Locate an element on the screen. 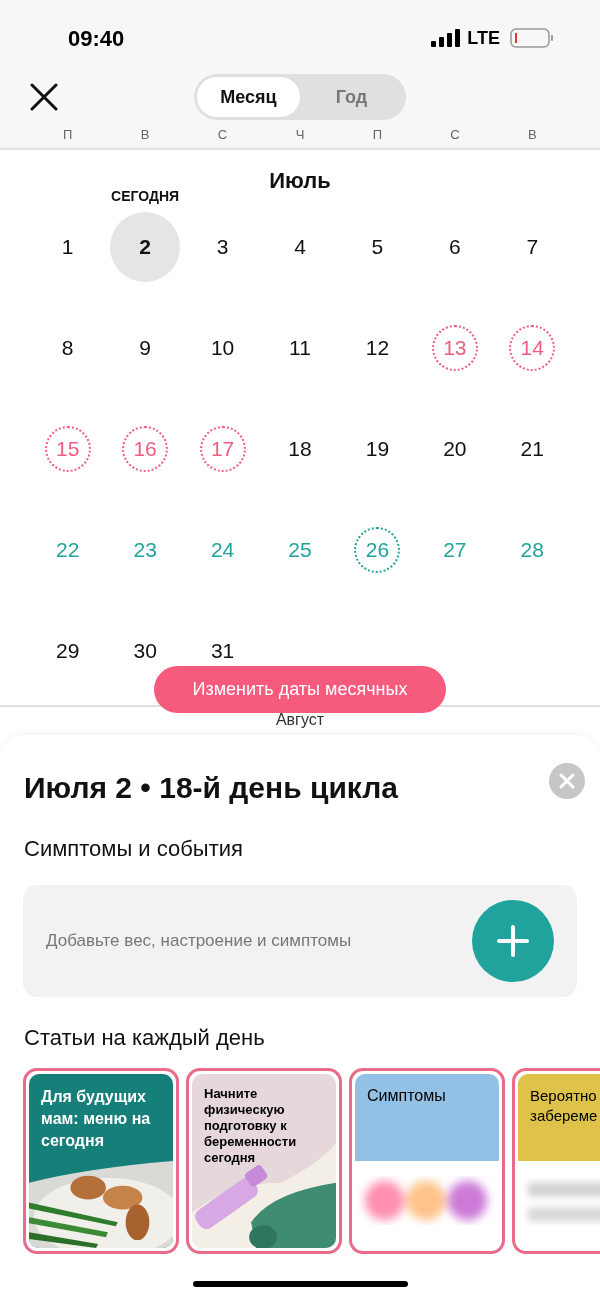  calendar-day: 4 is located at coordinates (300, 247).